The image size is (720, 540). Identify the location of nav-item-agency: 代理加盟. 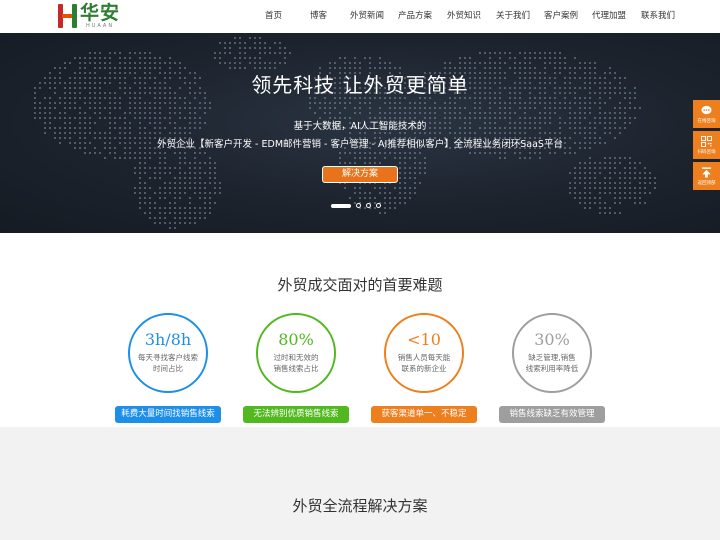
(609, 16).